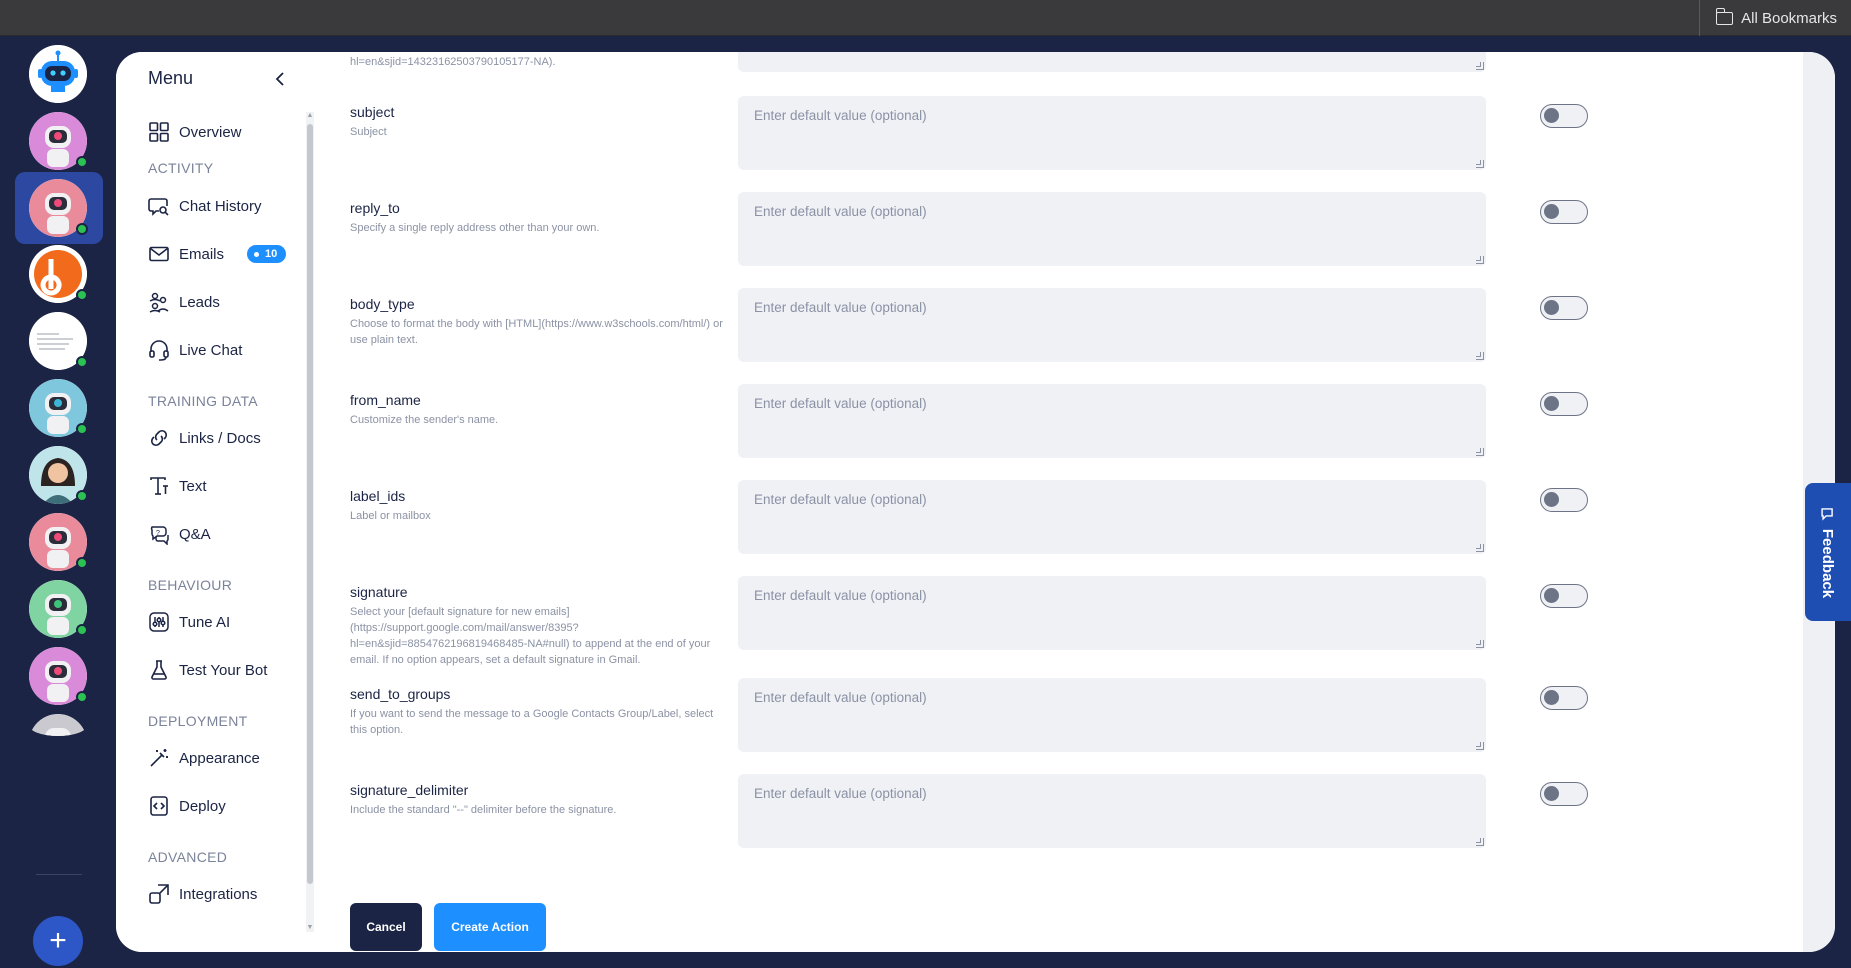 The width and height of the screenshot is (1851, 968). I want to click on menu-item-links-docs: Links / Docs, so click(204, 438).